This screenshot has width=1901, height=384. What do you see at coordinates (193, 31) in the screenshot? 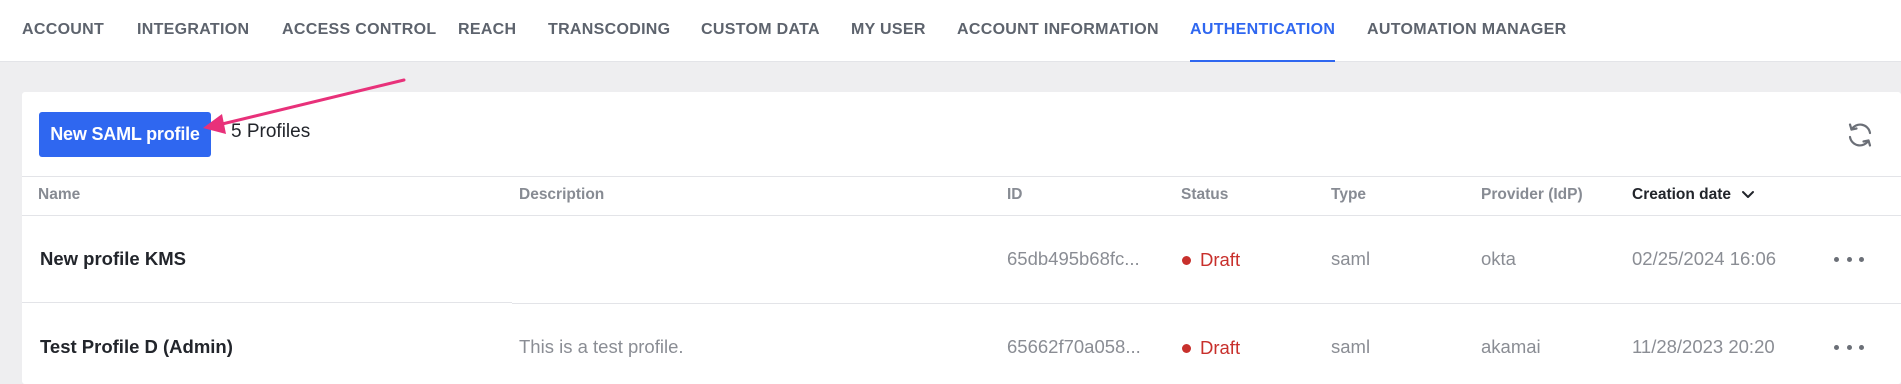
I see `tab-integration: INTEGRATION` at bounding box center [193, 31].